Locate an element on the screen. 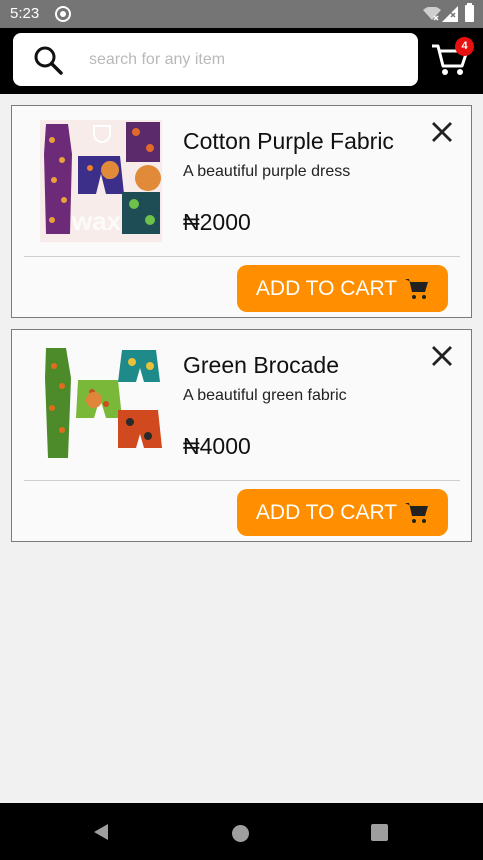 Image resolution: width=483 pixels, height=860 pixels. cart-count-badge: 4 is located at coordinates (464, 46).